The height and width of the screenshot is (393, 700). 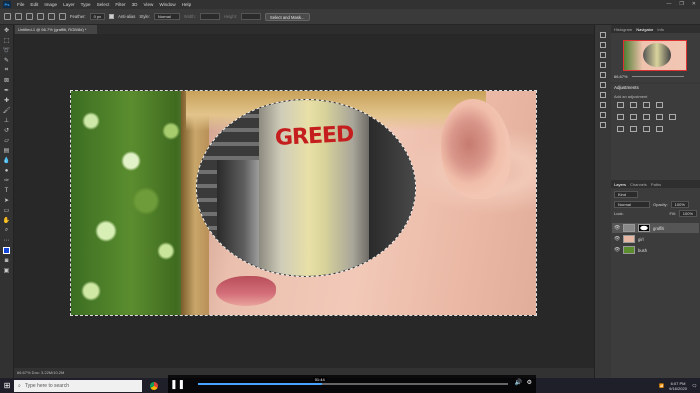 What do you see at coordinates (6, 90) in the screenshot?
I see `eyedropper-tool-icon: ✒` at bounding box center [6, 90].